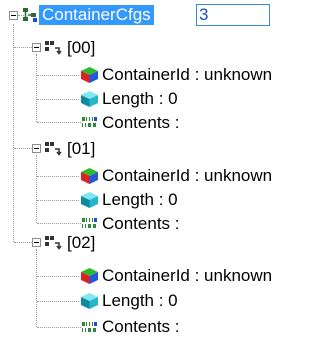 Image resolution: width=331 pixels, height=343 pixels. Describe the element at coordinates (30, 15) in the screenshot. I see `tree-structure-icon` at that location.